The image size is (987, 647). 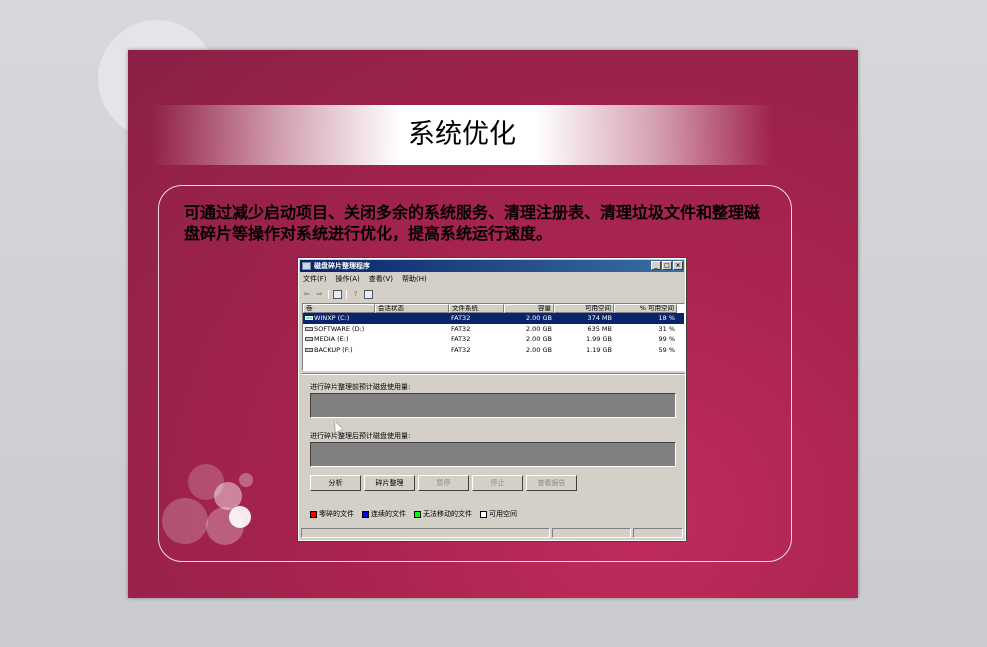 I want to click on unmovable-swatch, so click(x=417, y=514).